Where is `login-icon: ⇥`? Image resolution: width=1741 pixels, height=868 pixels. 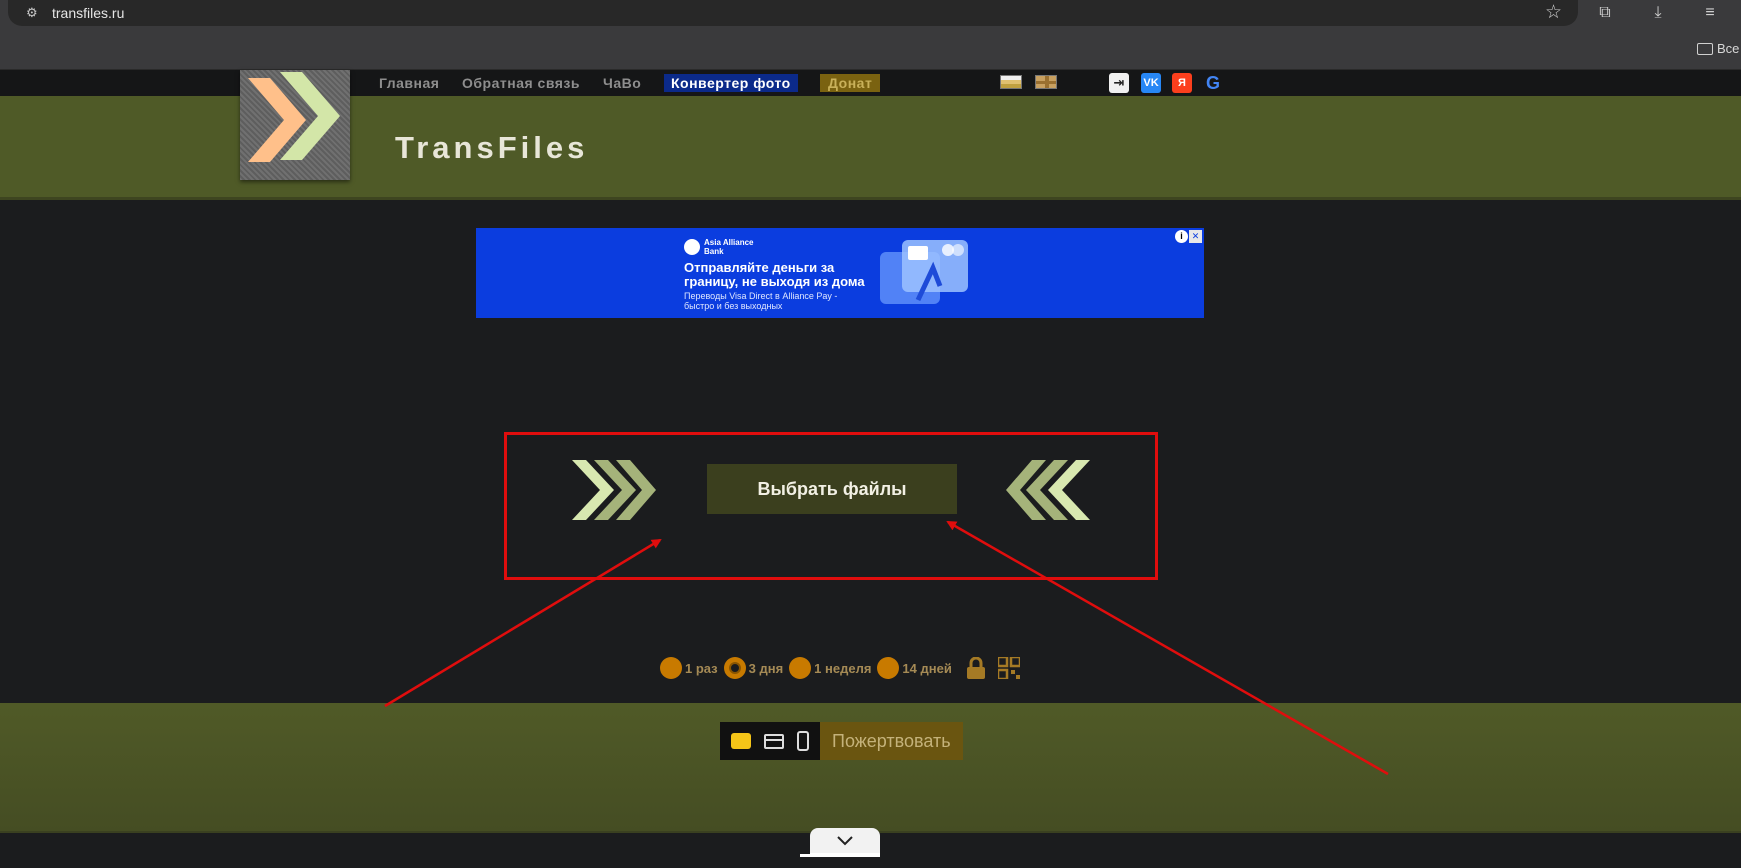
login-icon: ⇥ is located at coordinates (1119, 83).